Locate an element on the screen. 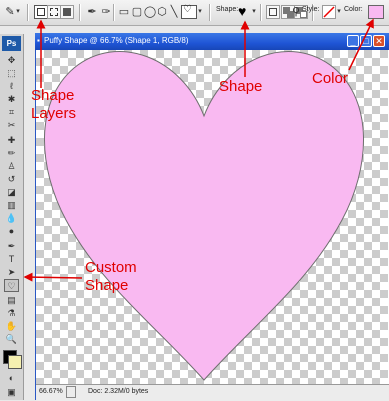  custom-shape-callout: Custom Shape is located at coordinates (111, 276).